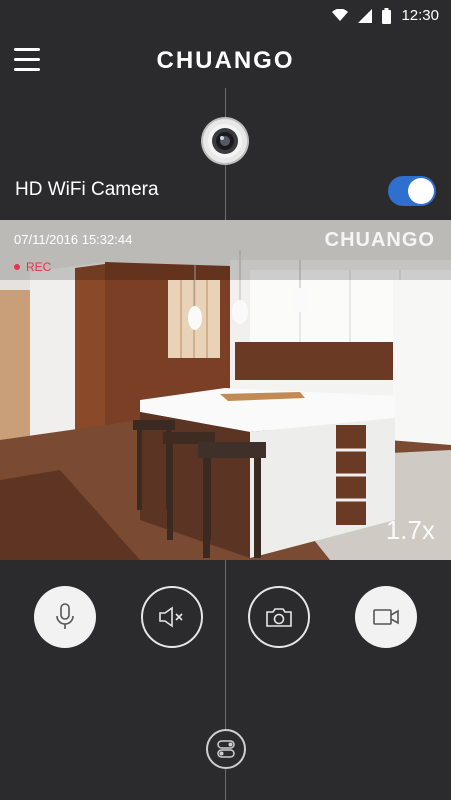  What do you see at coordinates (225, 17) in the screenshot?
I see `status-bar: 12:30` at bounding box center [225, 17].